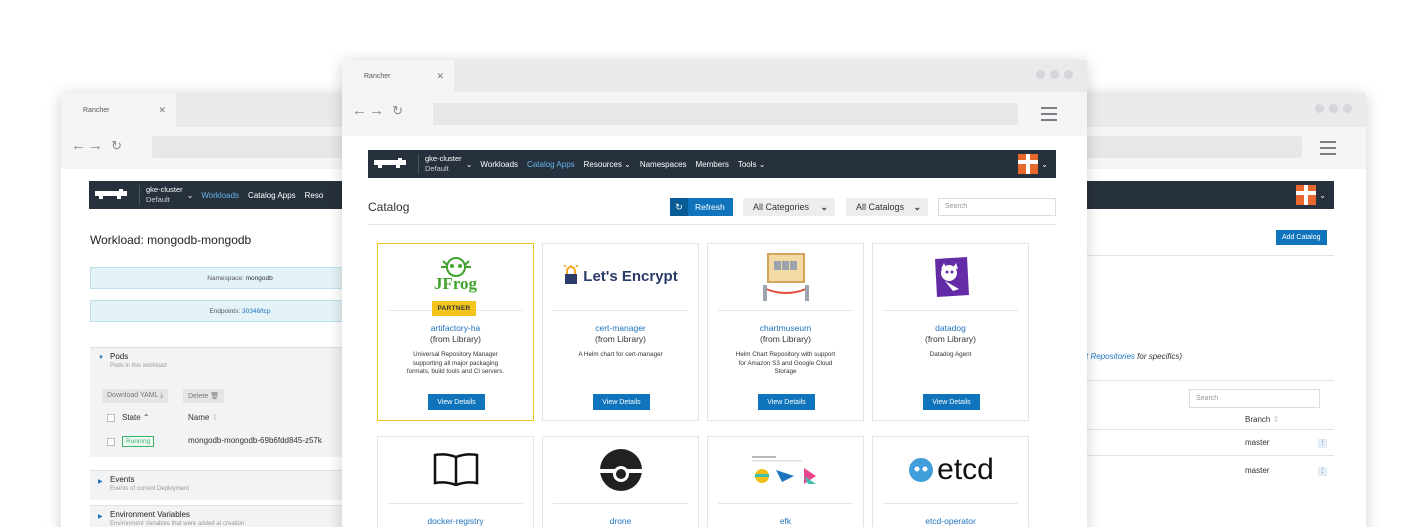  I want to click on jfrog-wordmark: JFrog, so click(455, 283).